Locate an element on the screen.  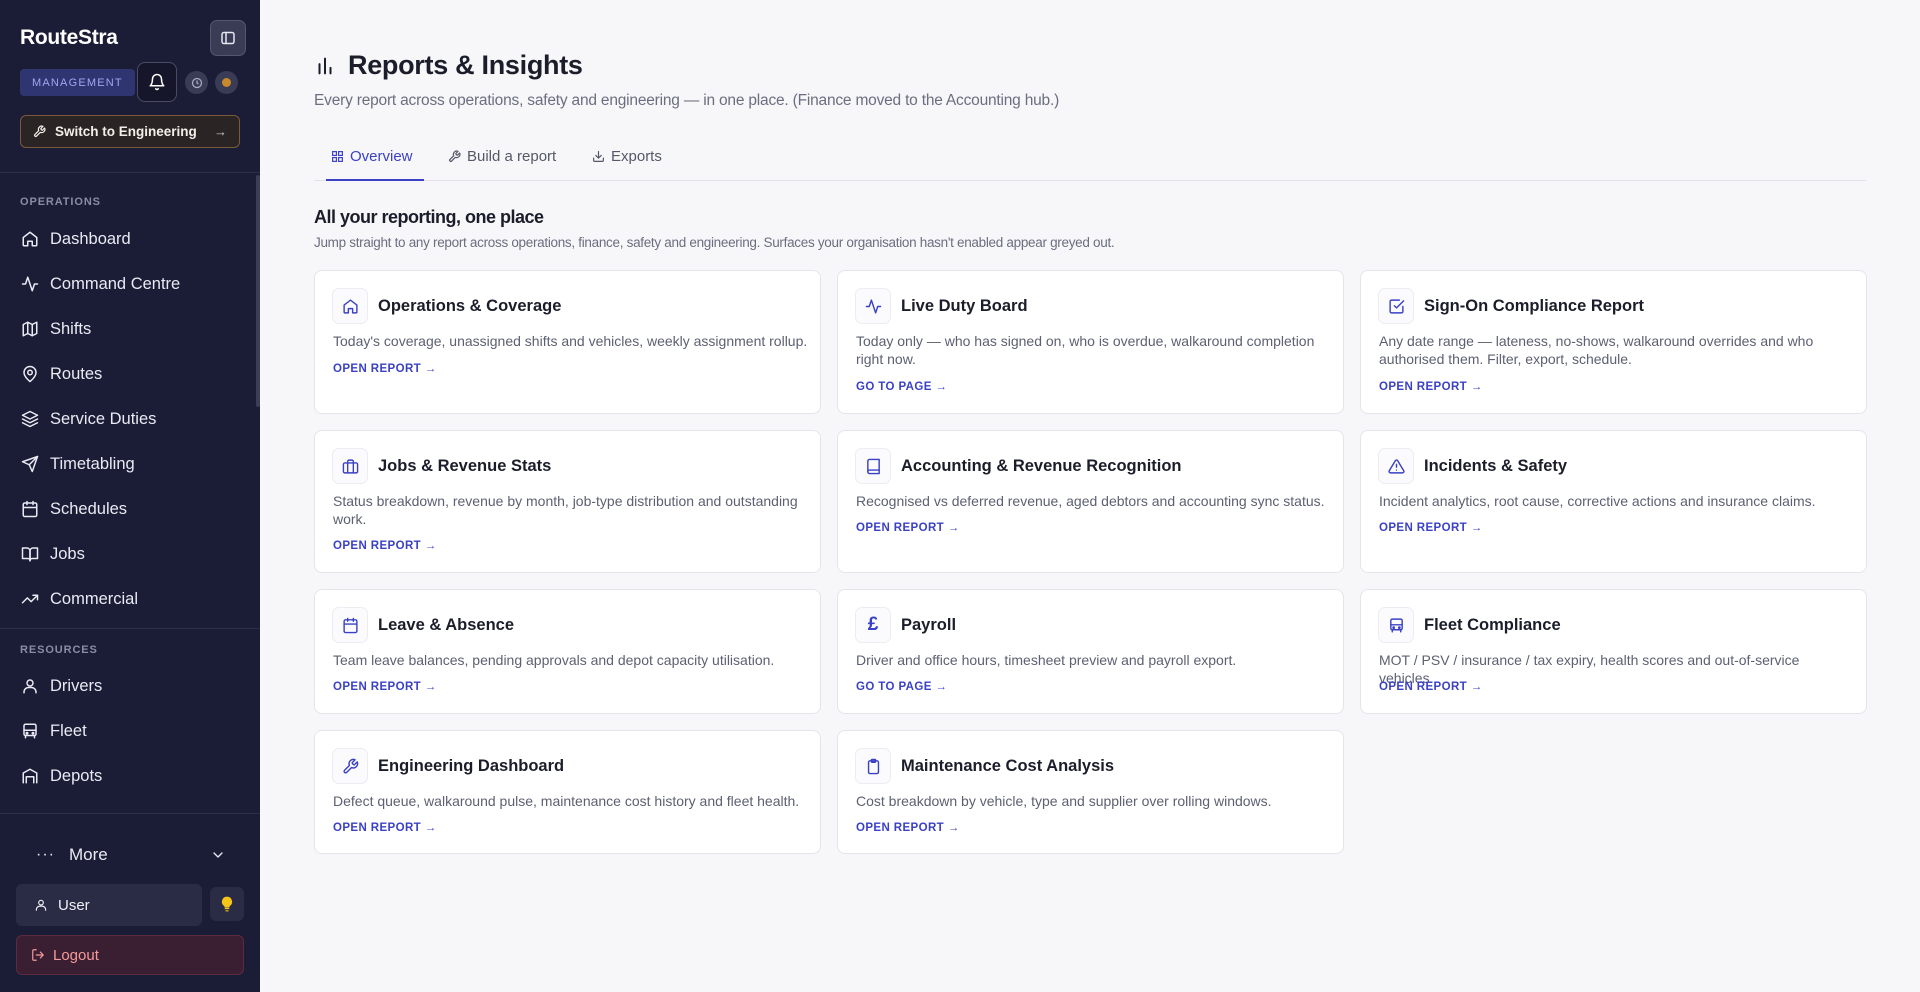
sidebar-item-routes: Routes is located at coordinates (130, 374).